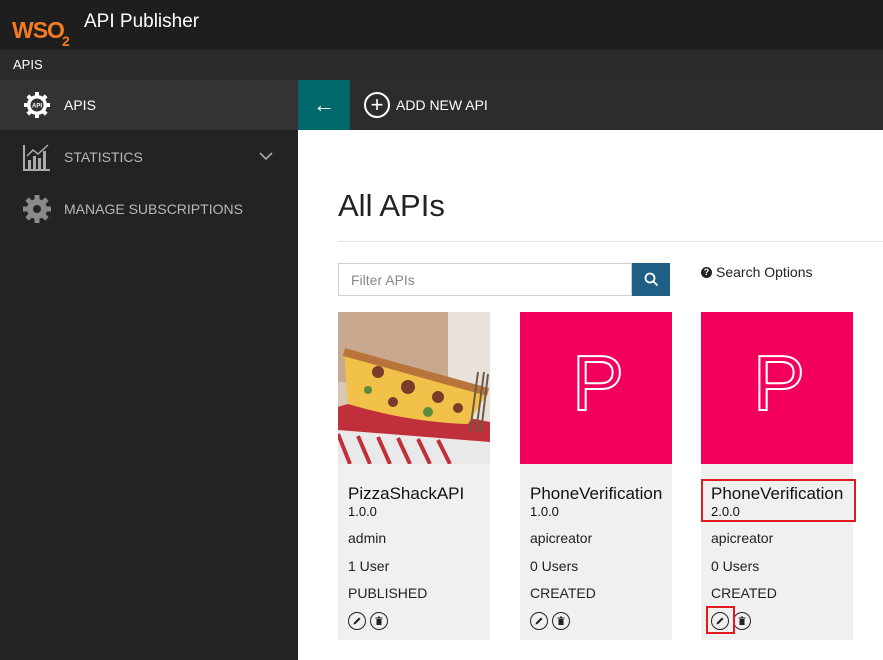  What do you see at coordinates (764, 272) in the screenshot?
I see `search-options-label: Search Options` at bounding box center [764, 272].